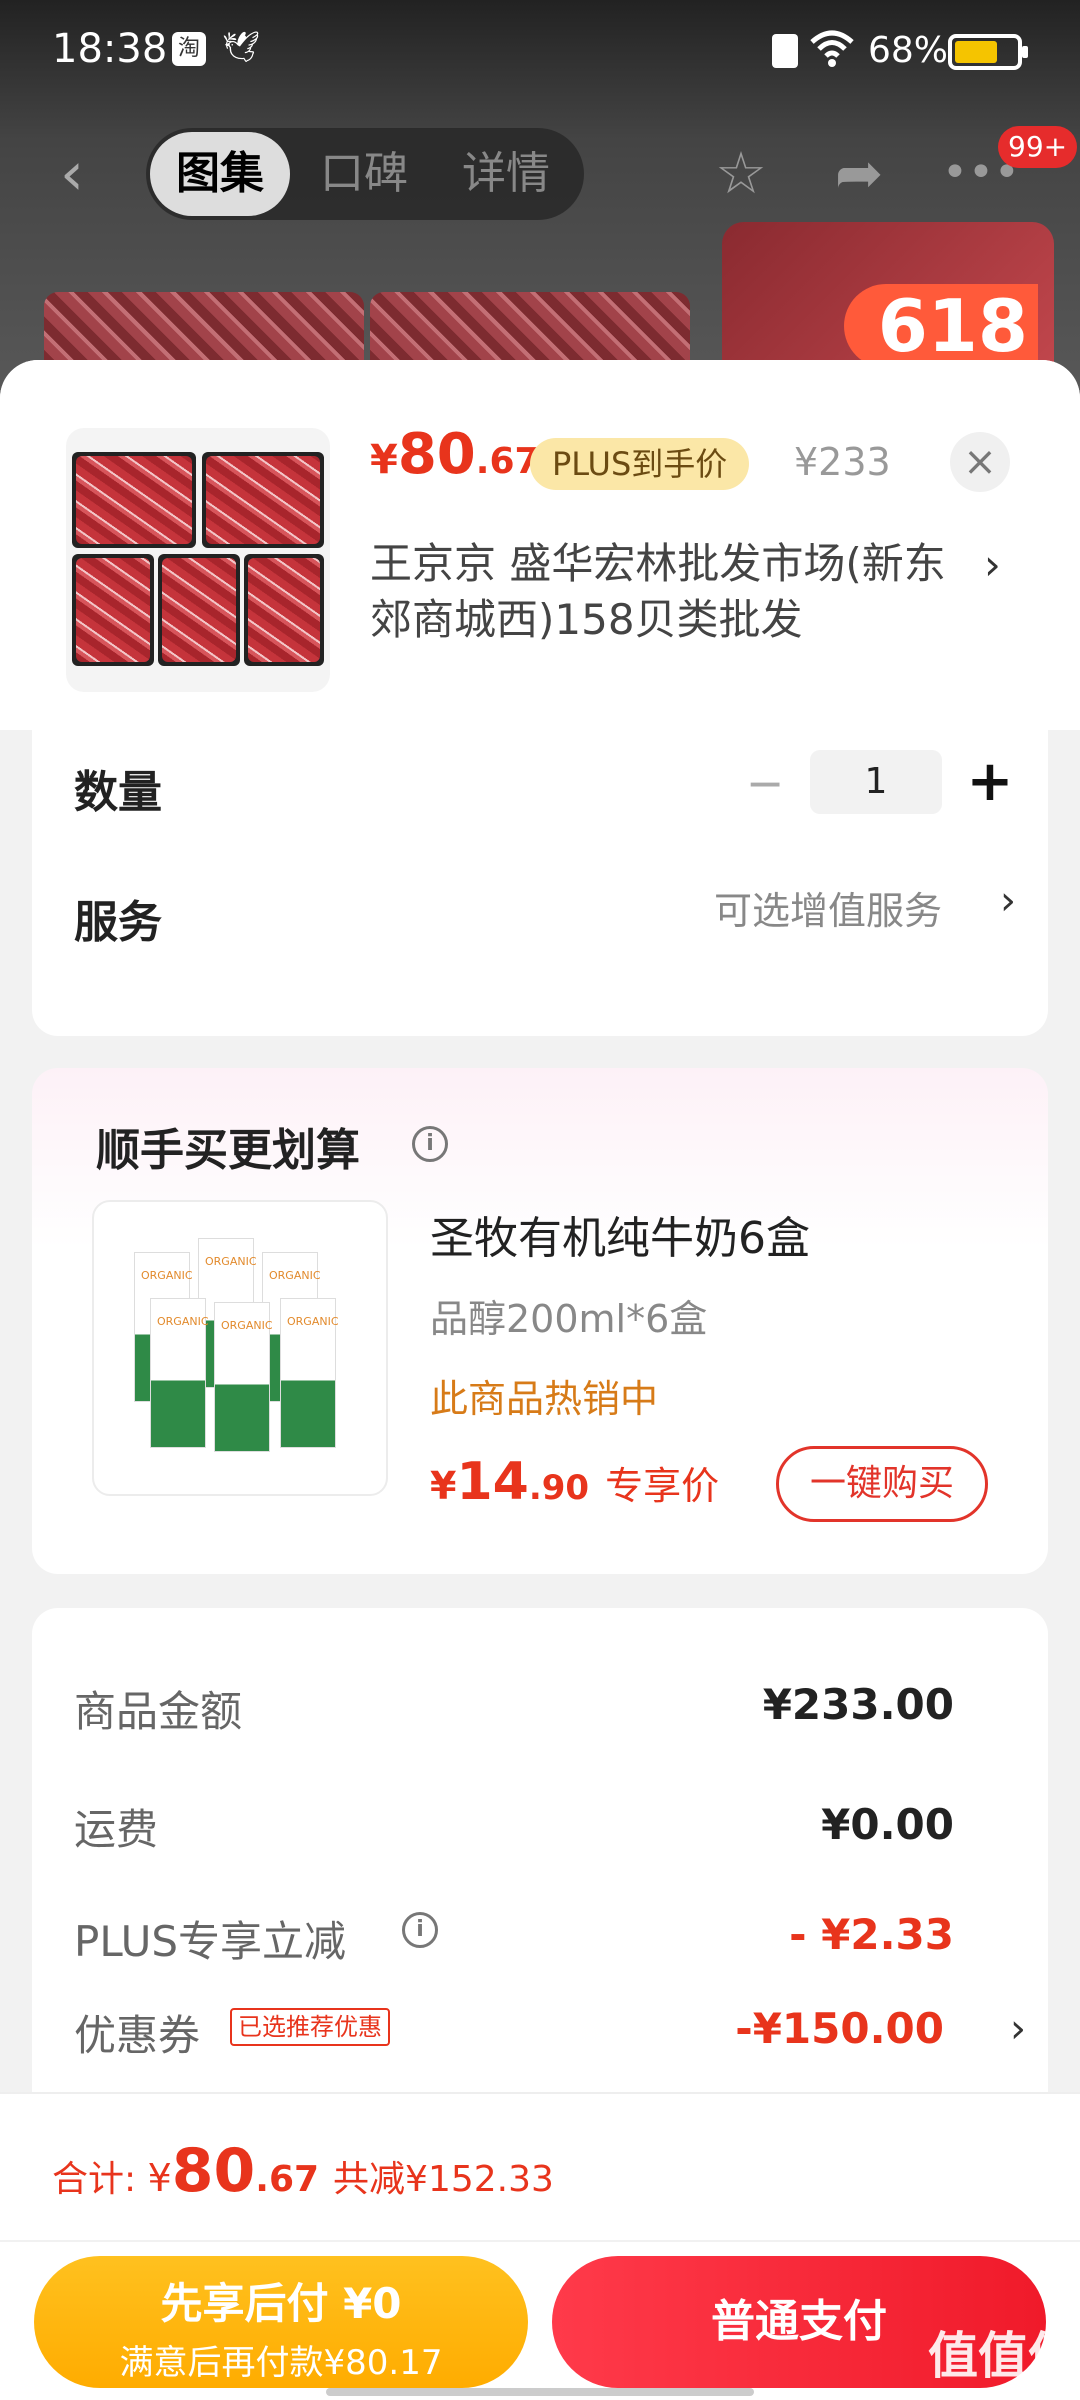 The height and width of the screenshot is (2400, 1080). Describe the element at coordinates (988, 52) in the screenshot. I see `battery-icon` at that location.